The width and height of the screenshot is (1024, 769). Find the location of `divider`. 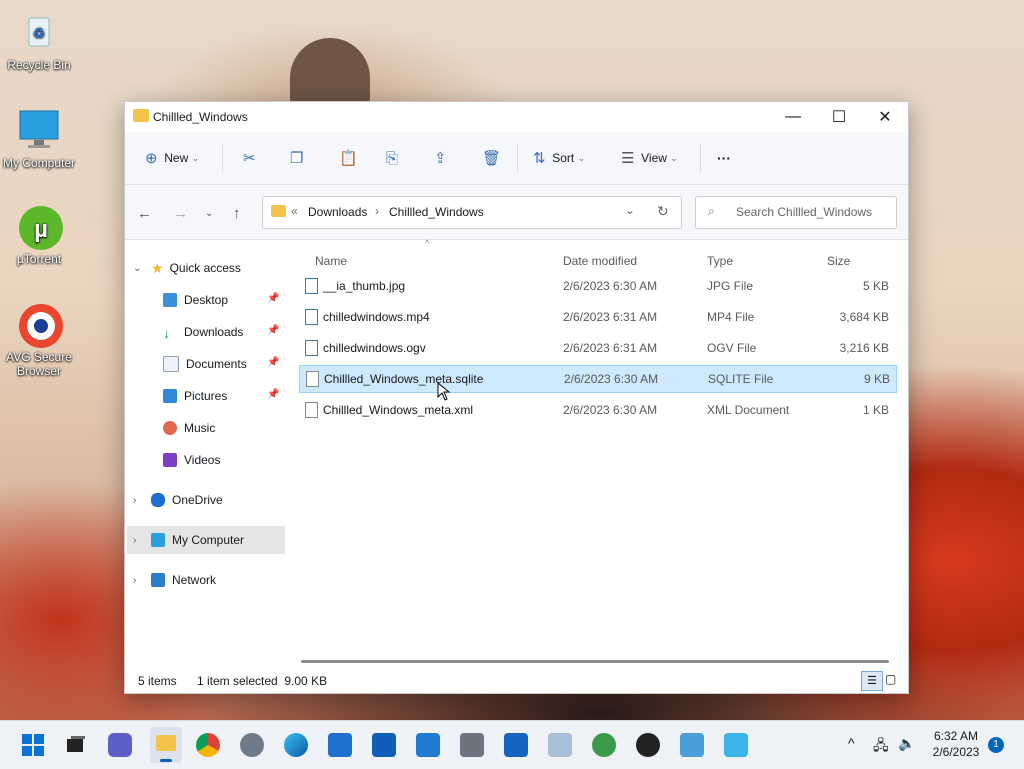

divider is located at coordinates (222, 158).